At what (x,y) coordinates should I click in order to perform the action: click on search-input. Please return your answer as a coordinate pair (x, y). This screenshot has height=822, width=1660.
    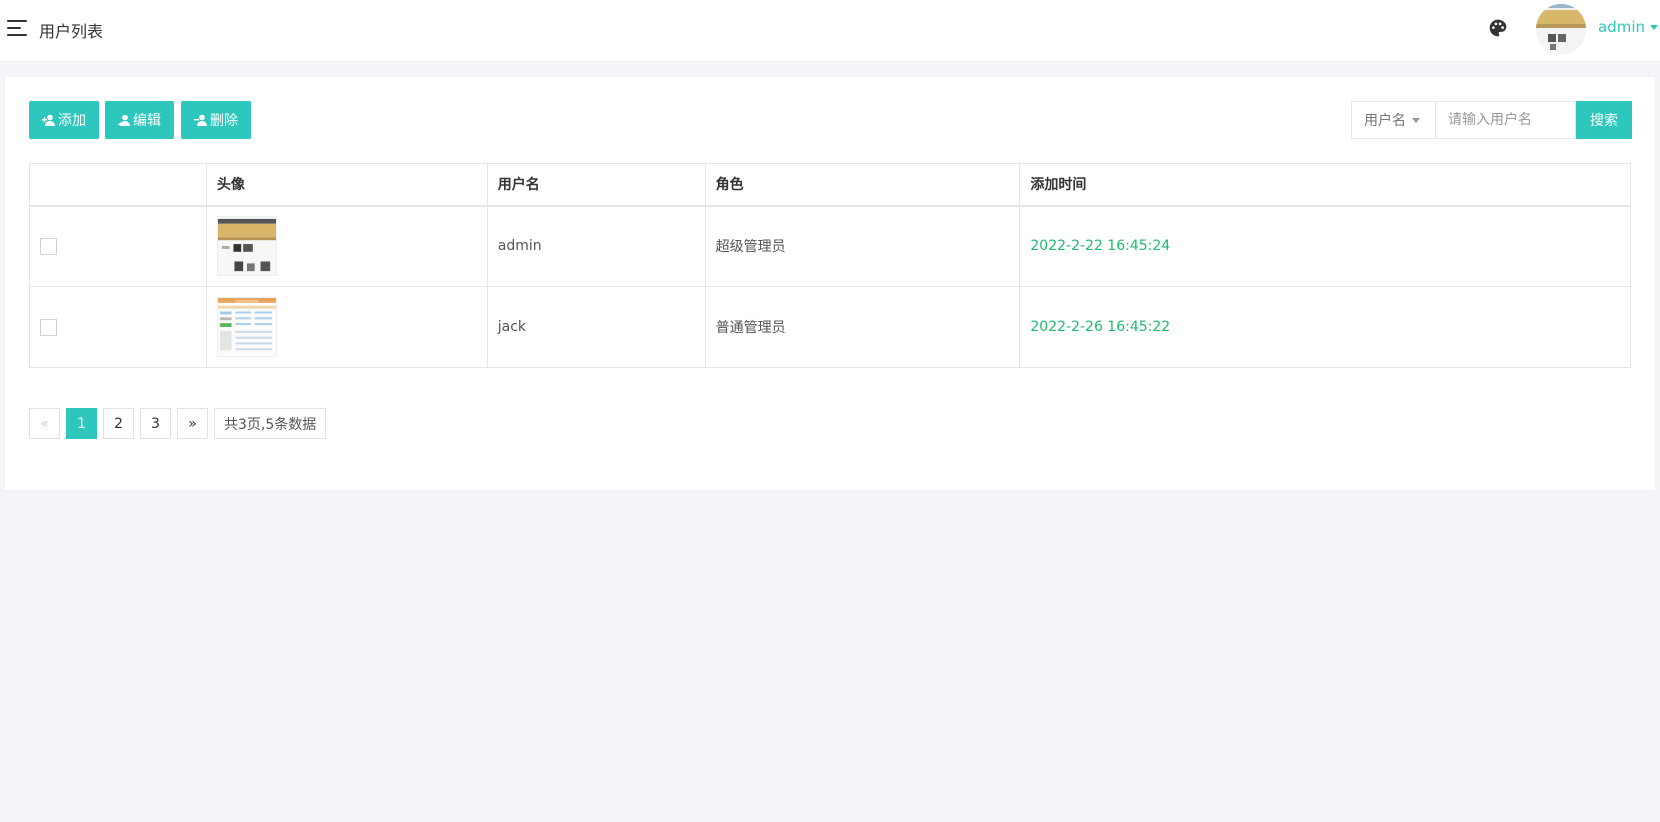
    Looking at the image, I should click on (1505, 120).